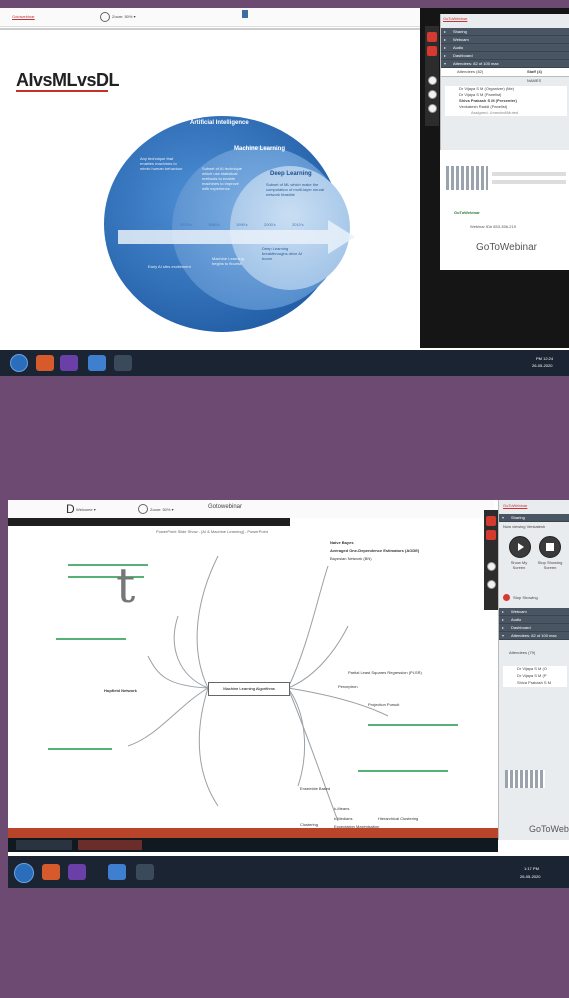  I want to click on node-bayes-net: Bayesian Network (BN), so click(351, 558).